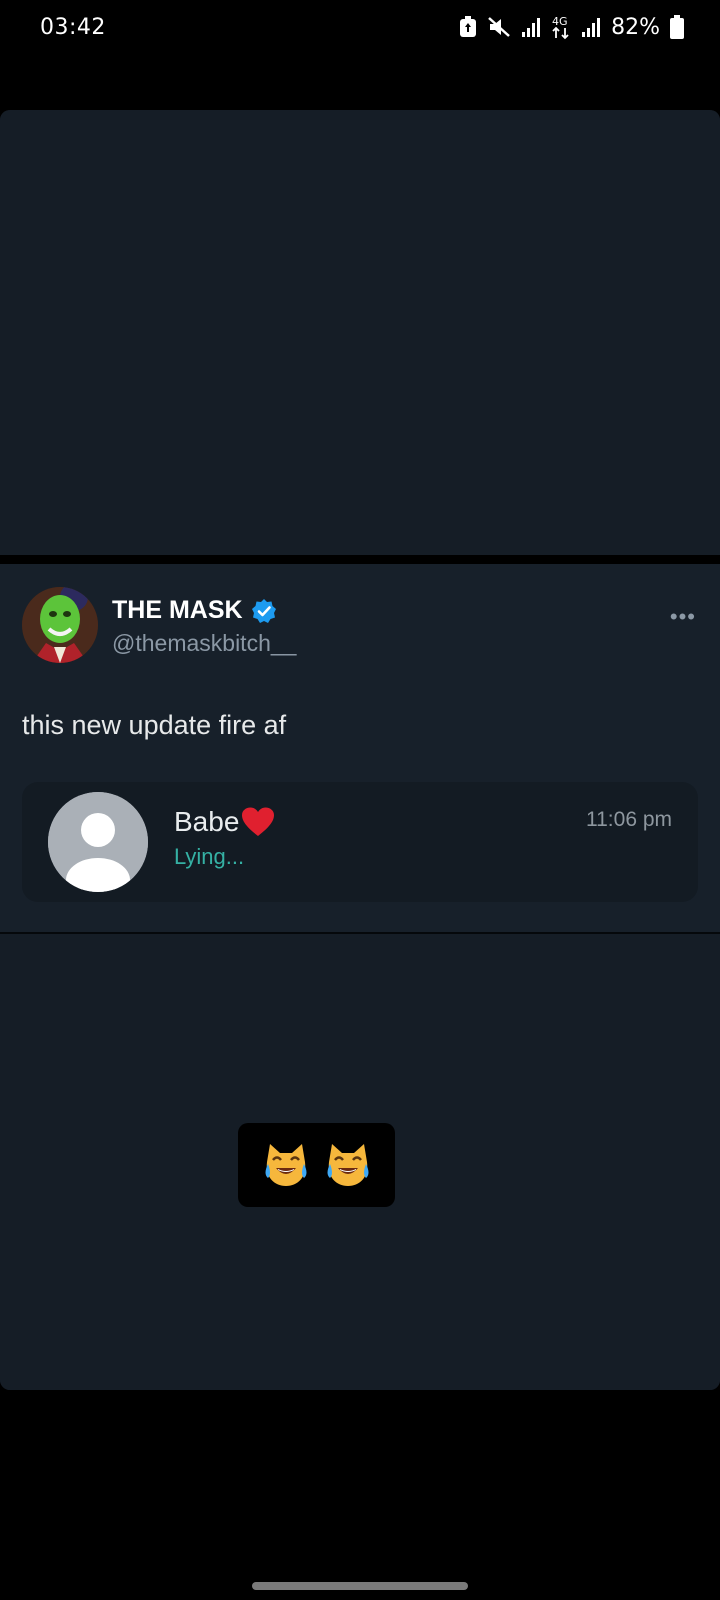 Image resolution: width=720 pixels, height=1600 pixels. I want to click on author-name: THE MASK, so click(194, 610).